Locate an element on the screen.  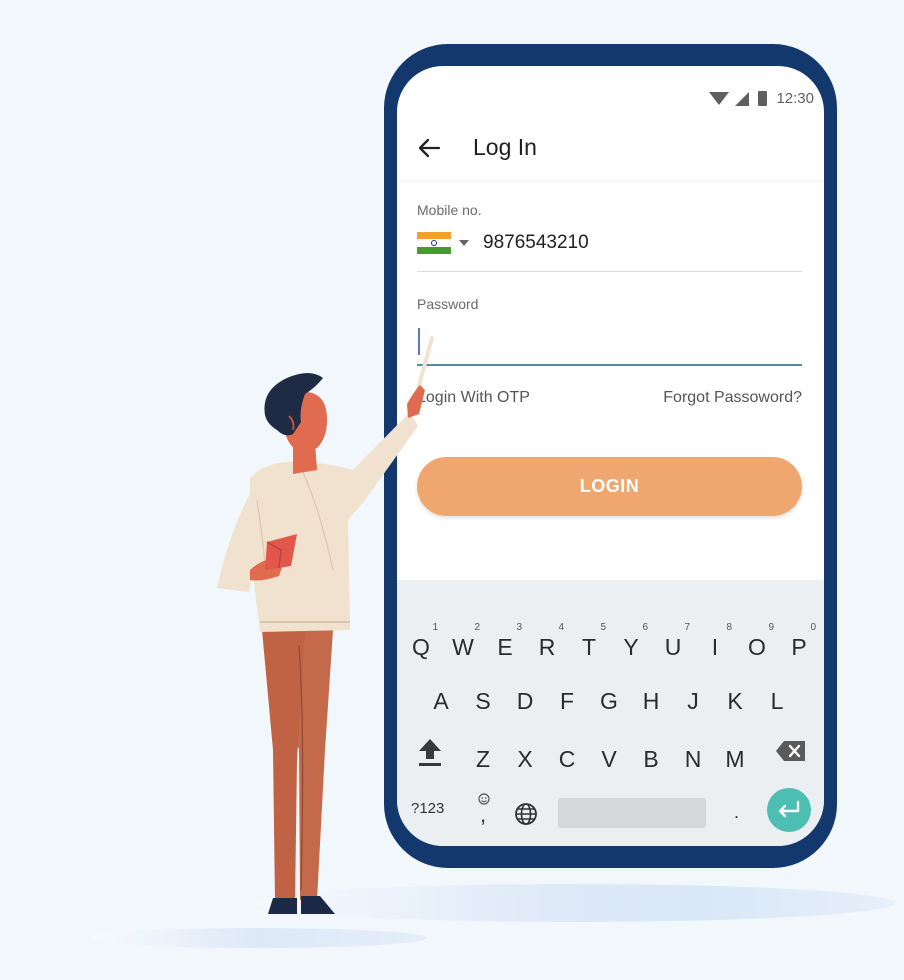
key-j: J is located at coordinates (693, 701).